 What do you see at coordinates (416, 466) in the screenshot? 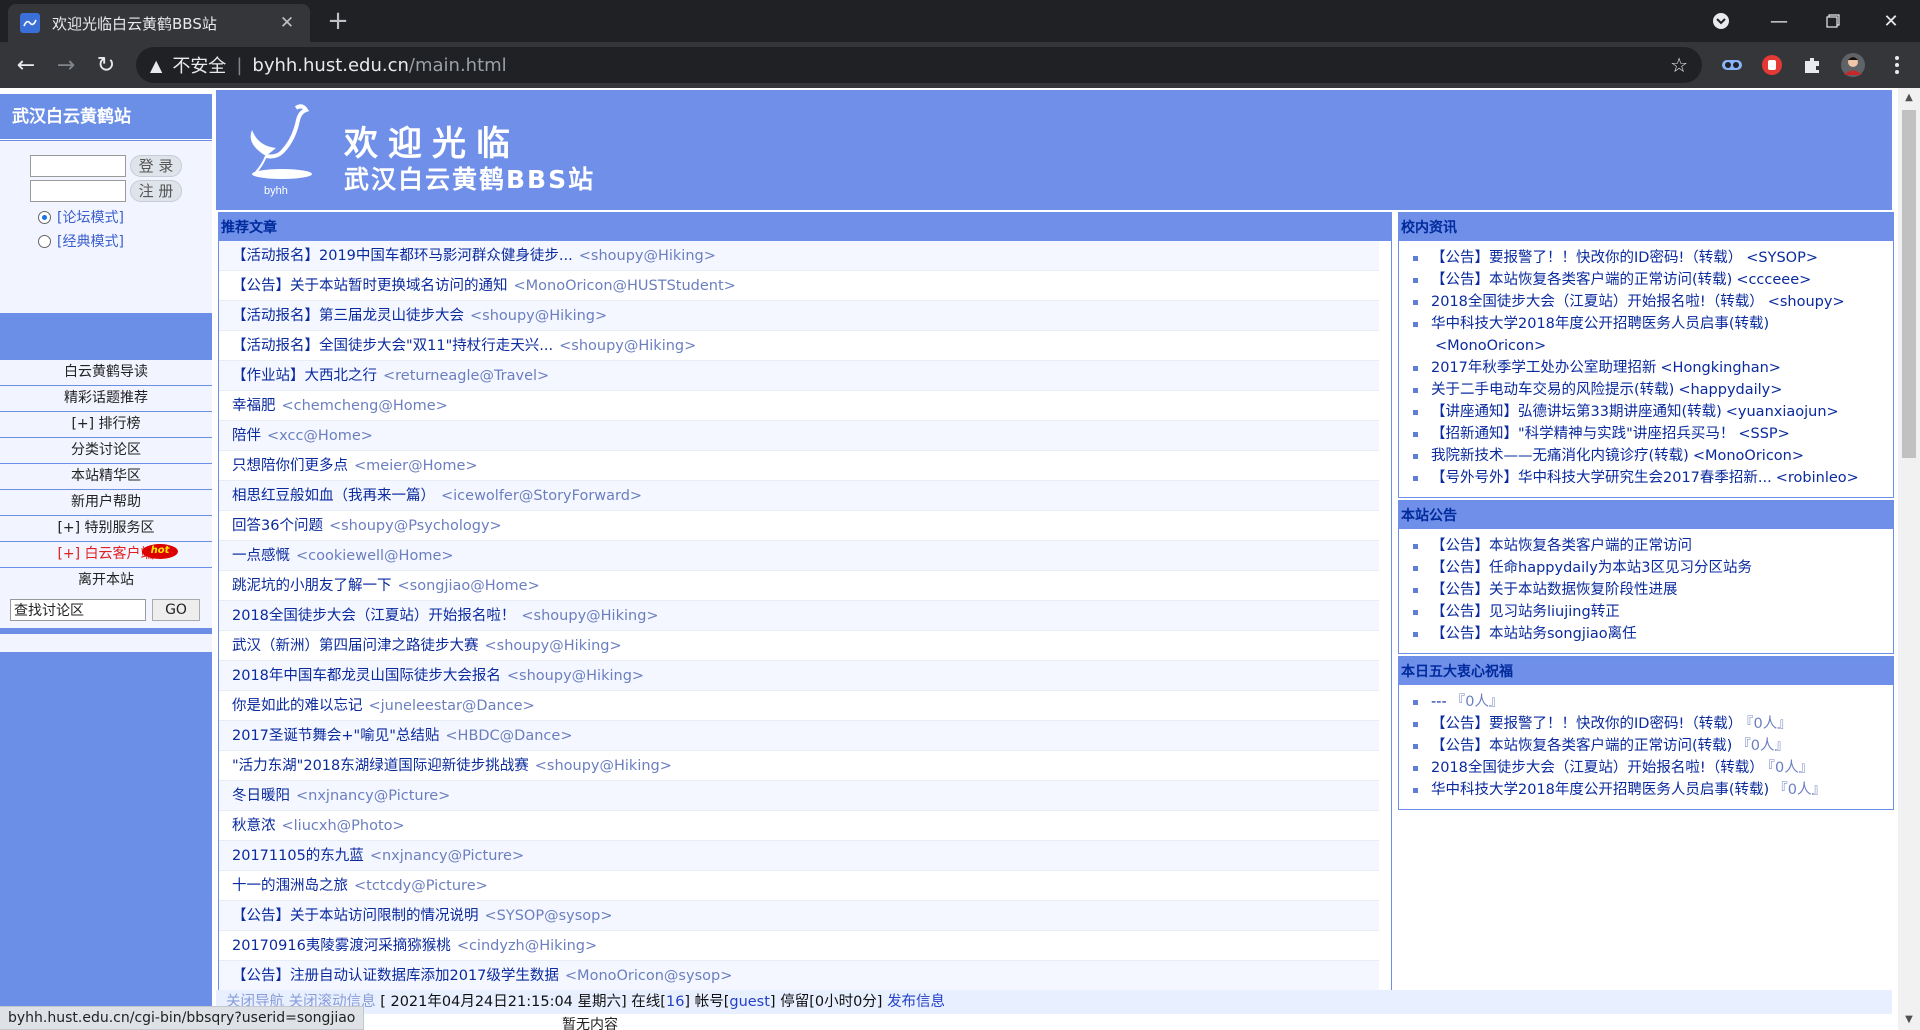
I see `article-author: <meier@Home>` at bounding box center [416, 466].